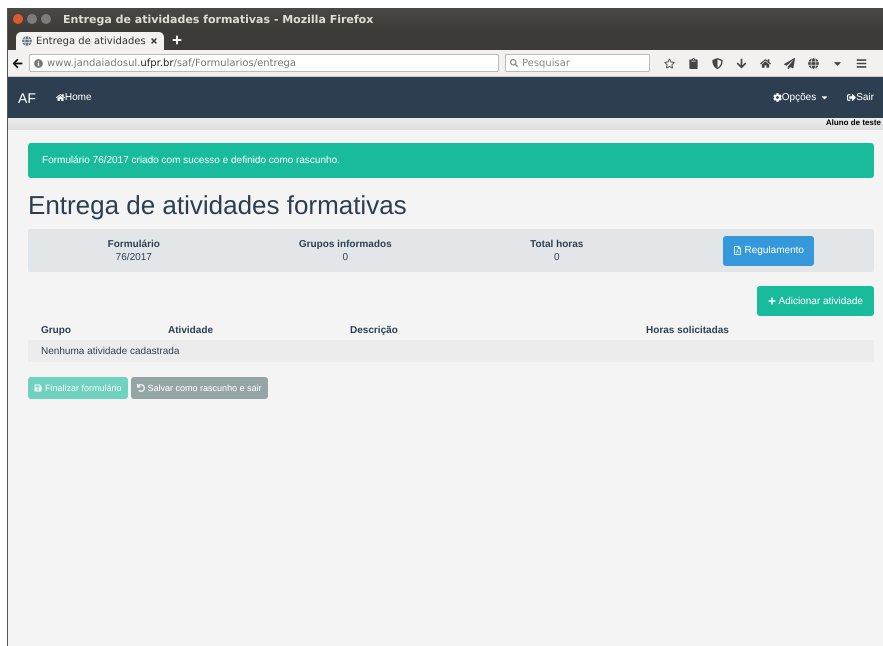  What do you see at coordinates (177, 40) in the screenshot?
I see `new-tab-icon` at bounding box center [177, 40].